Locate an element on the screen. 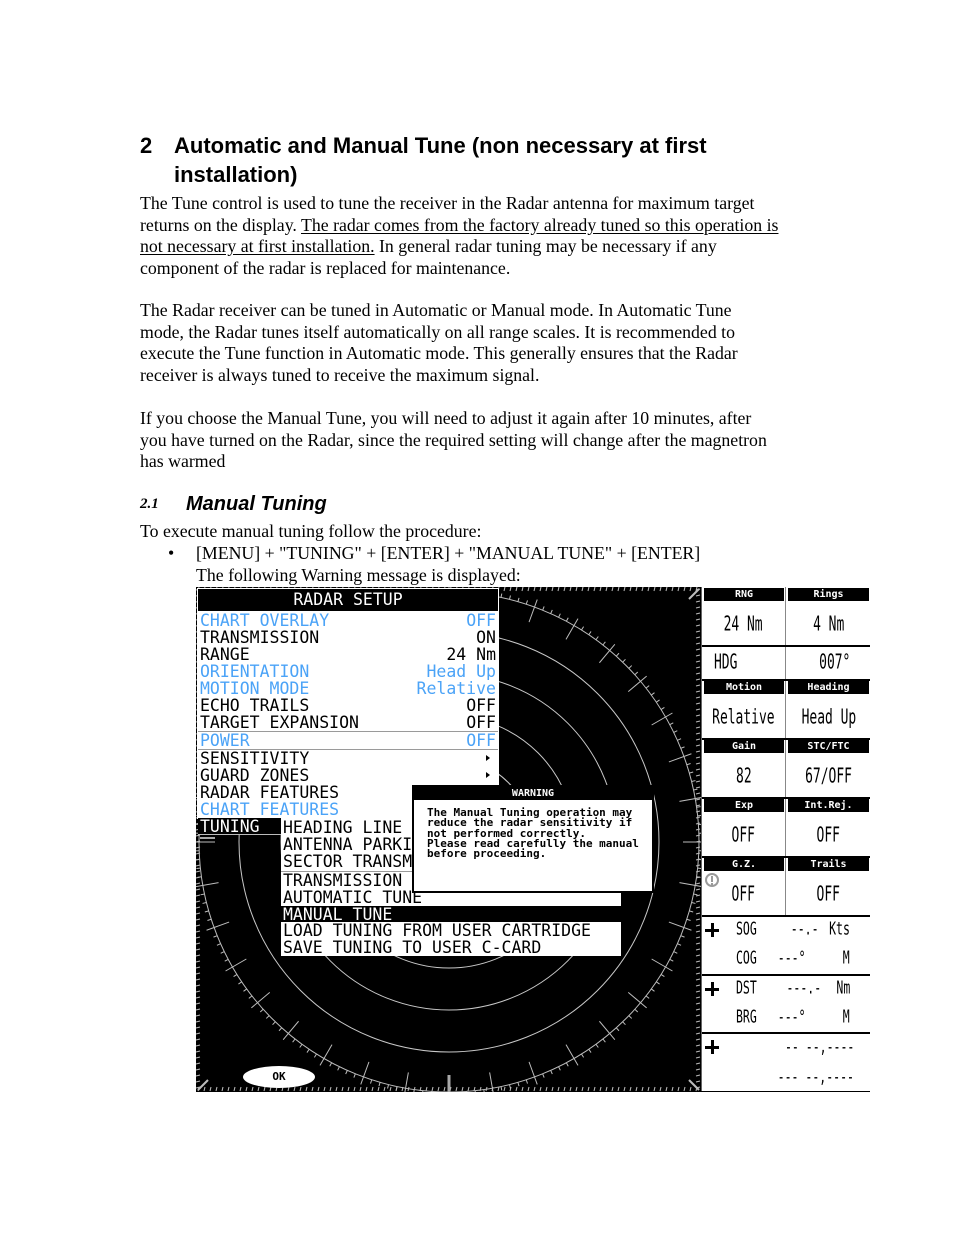 This screenshot has height=1235, width=954. ok-button: OK is located at coordinates (279, 1077).